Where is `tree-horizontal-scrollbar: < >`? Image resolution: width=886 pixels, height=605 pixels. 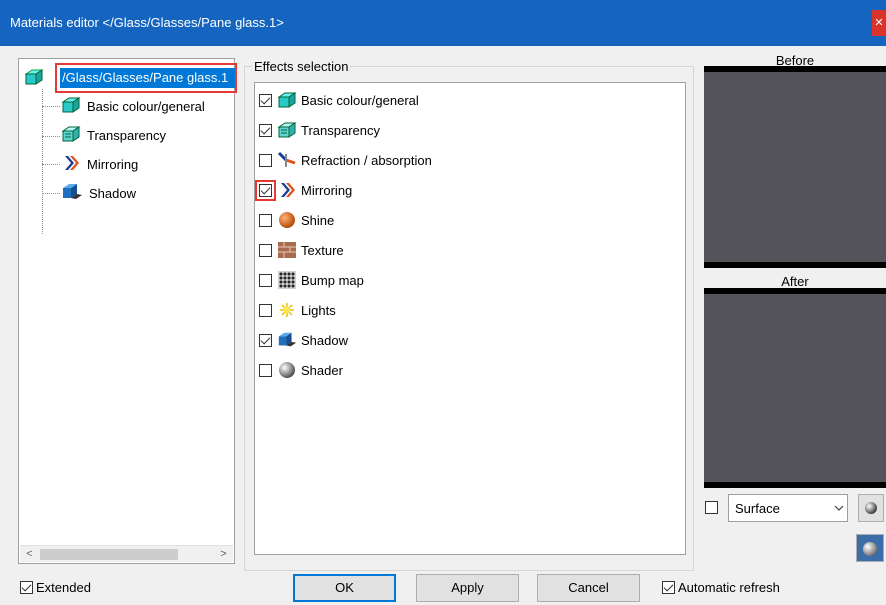
tree-horizontal-scrollbar: < > is located at coordinates (126, 553).